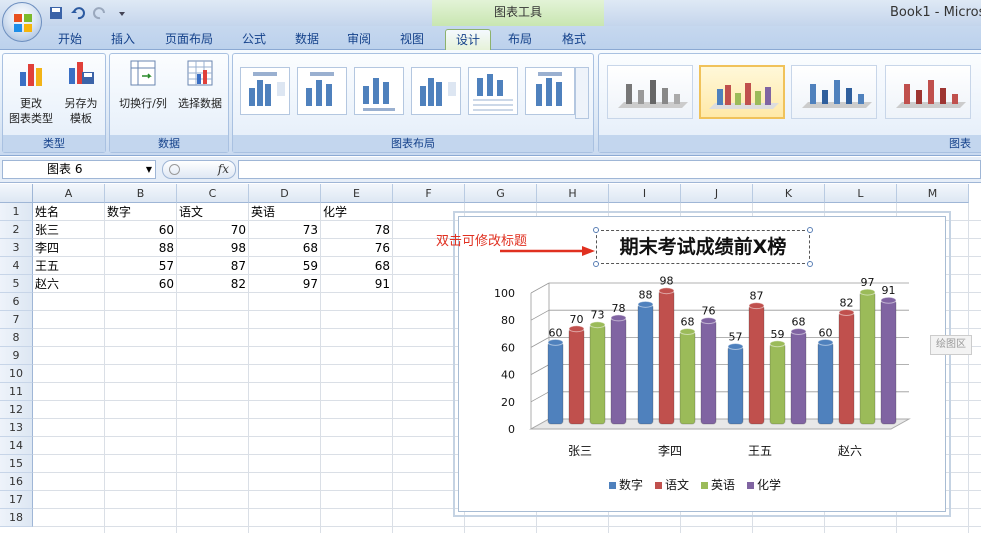 This screenshot has width=981, height=533. Describe the element at coordinates (69, 230) in the screenshot. I see `data-cell: 张三` at that location.